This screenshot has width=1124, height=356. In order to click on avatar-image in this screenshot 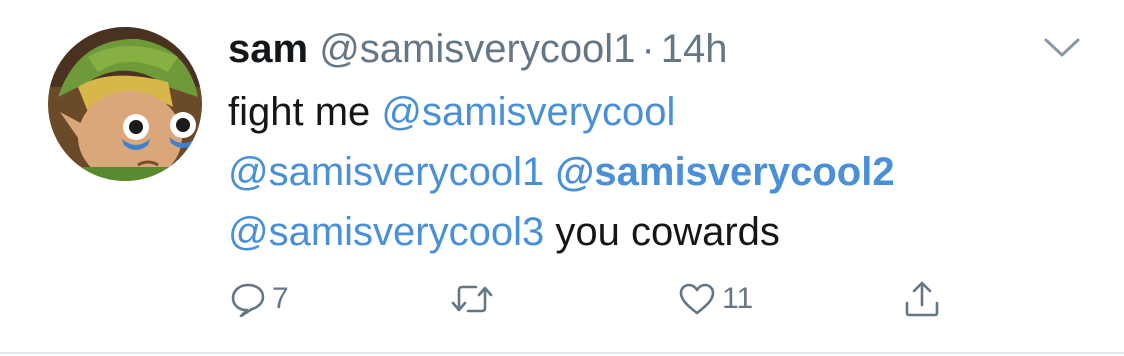, I will do `click(125, 104)`.